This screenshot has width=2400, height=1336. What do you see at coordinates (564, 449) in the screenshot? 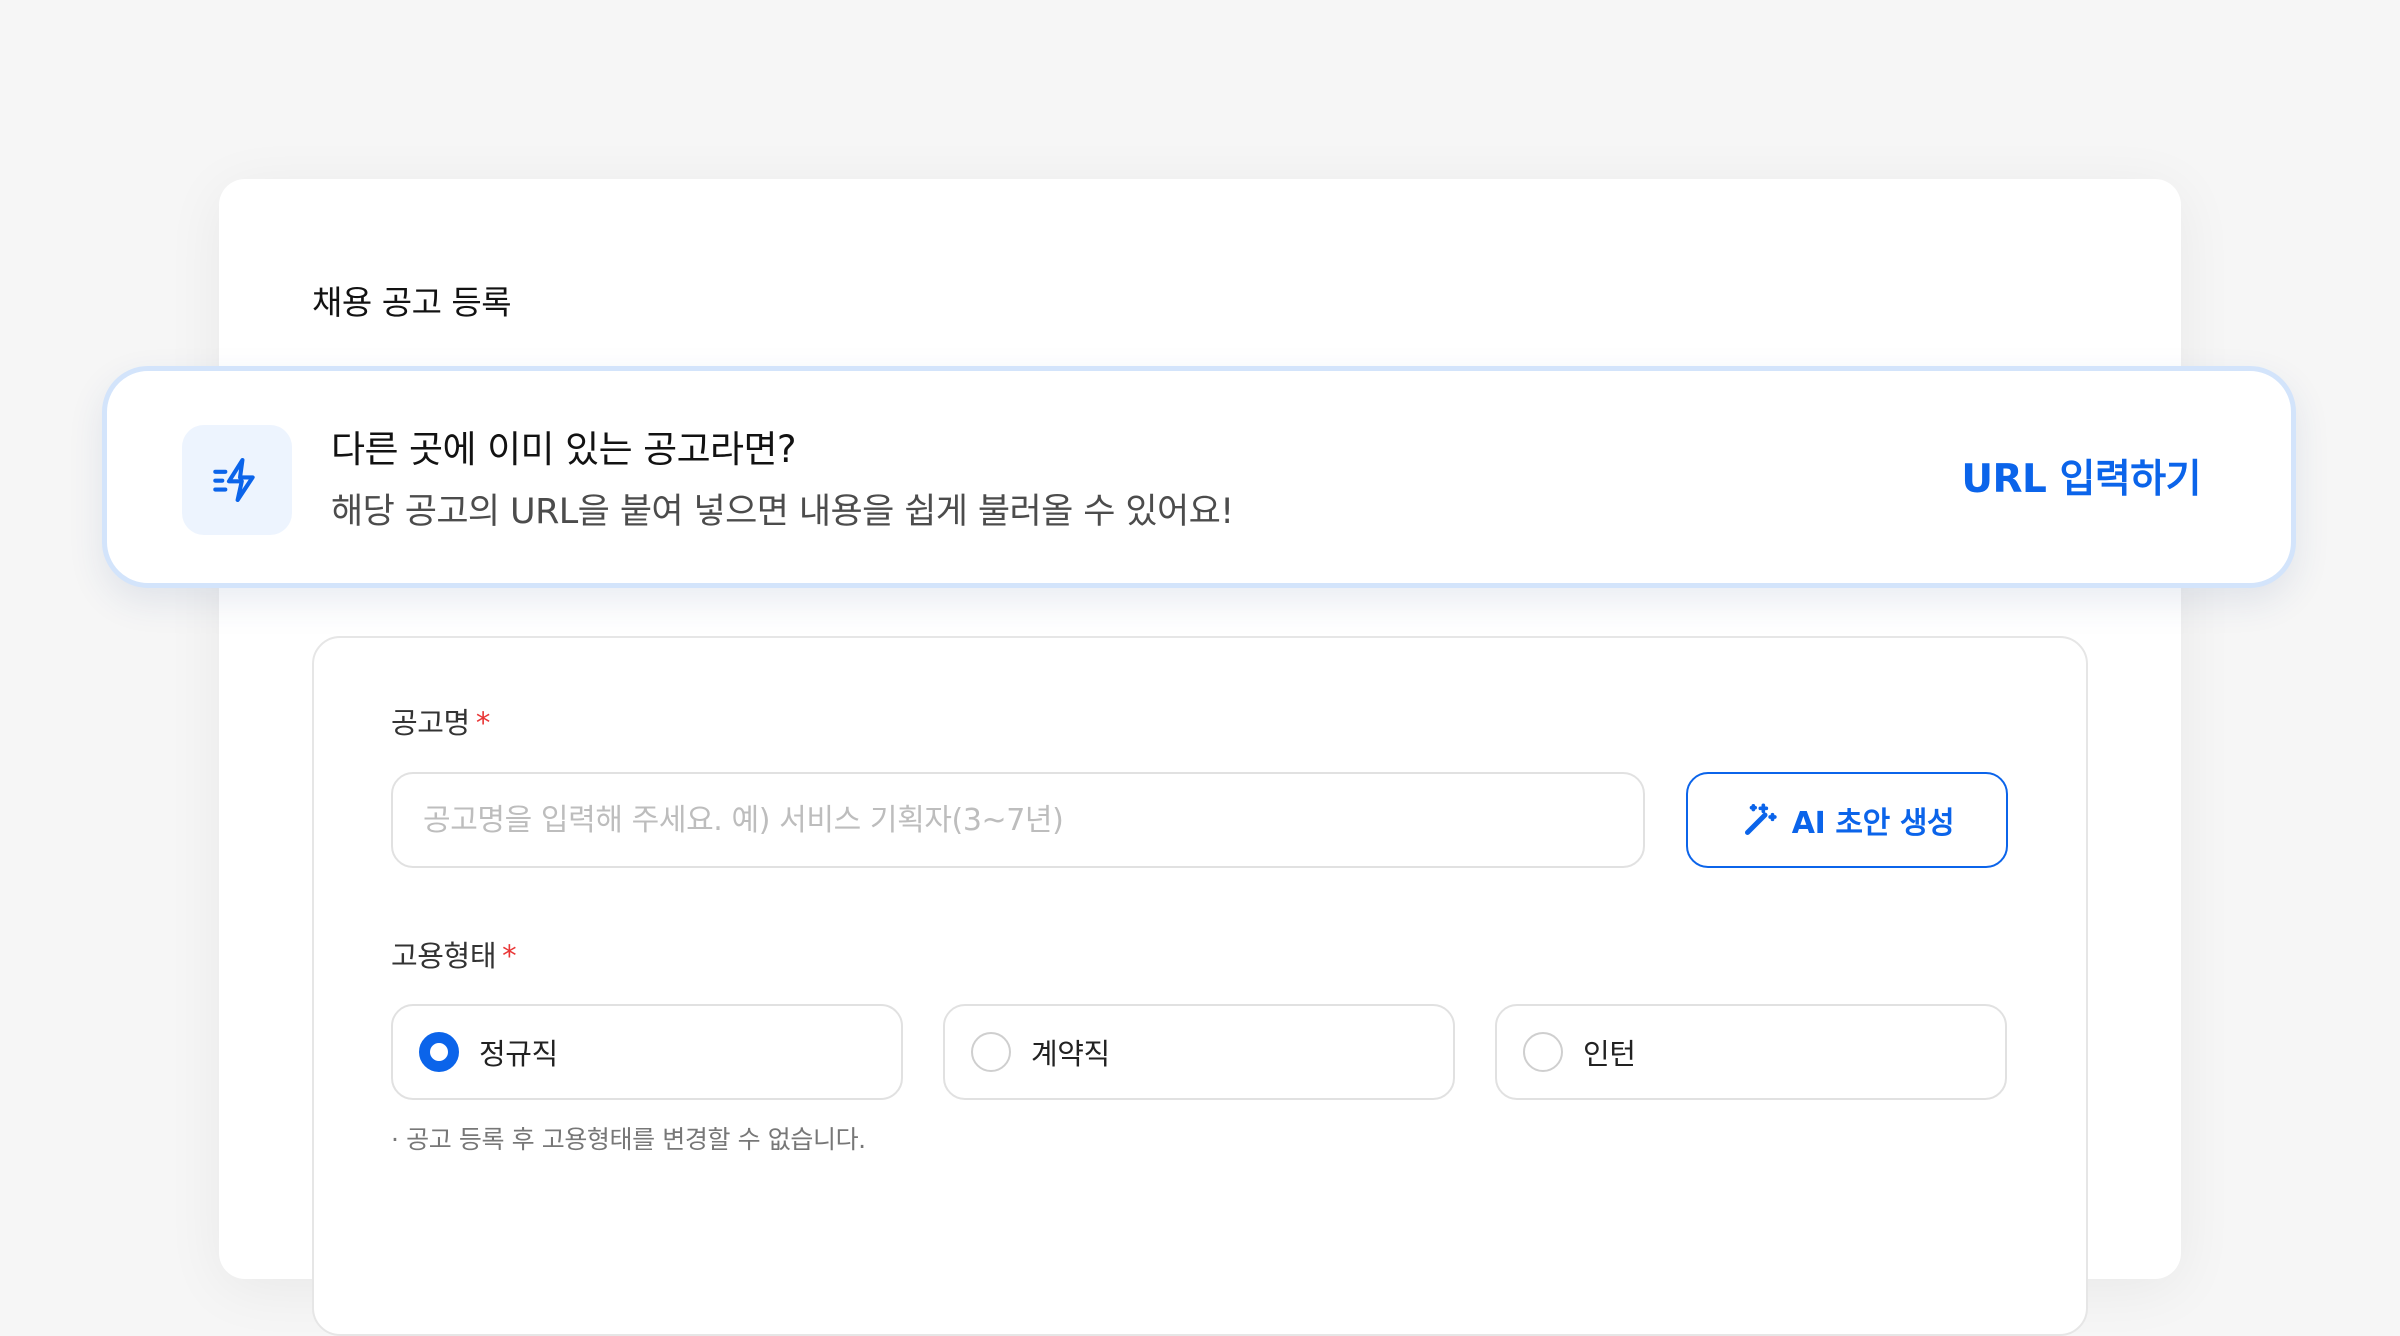
I see `banner-title: 다른 곳에 이미 있는 공고라면?` at bounding box center [564, 449].